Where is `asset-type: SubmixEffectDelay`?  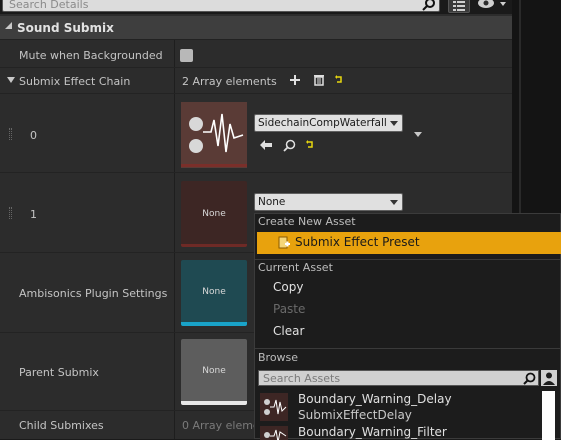
asset-type: SubmixEffectDelay is located at coordinates (355, 415).